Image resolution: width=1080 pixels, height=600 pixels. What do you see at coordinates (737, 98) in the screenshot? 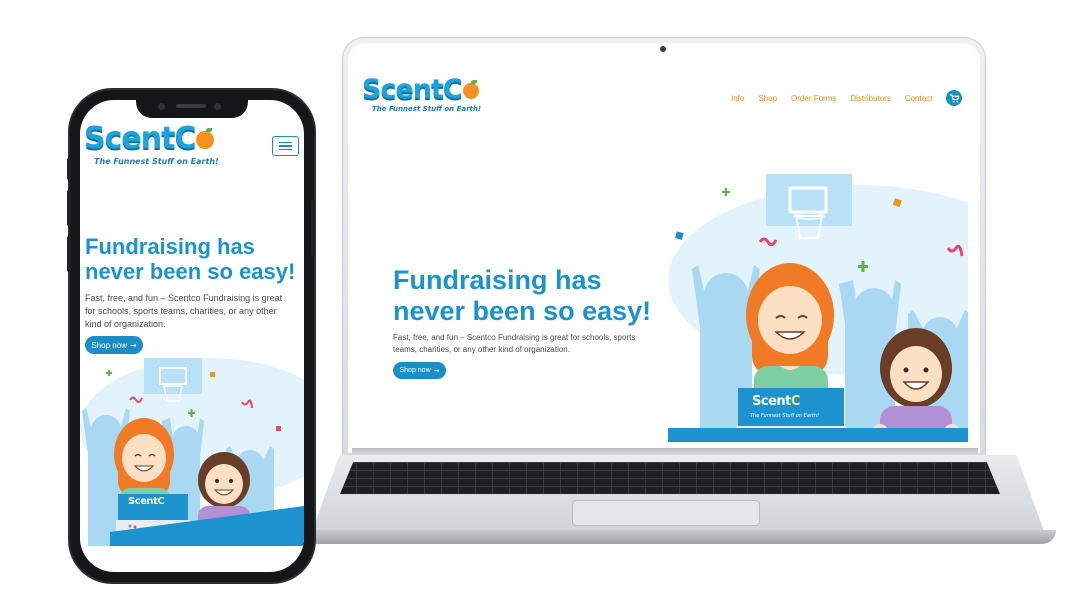
I see `nav-info: Info` at bounding box center [737, 98].